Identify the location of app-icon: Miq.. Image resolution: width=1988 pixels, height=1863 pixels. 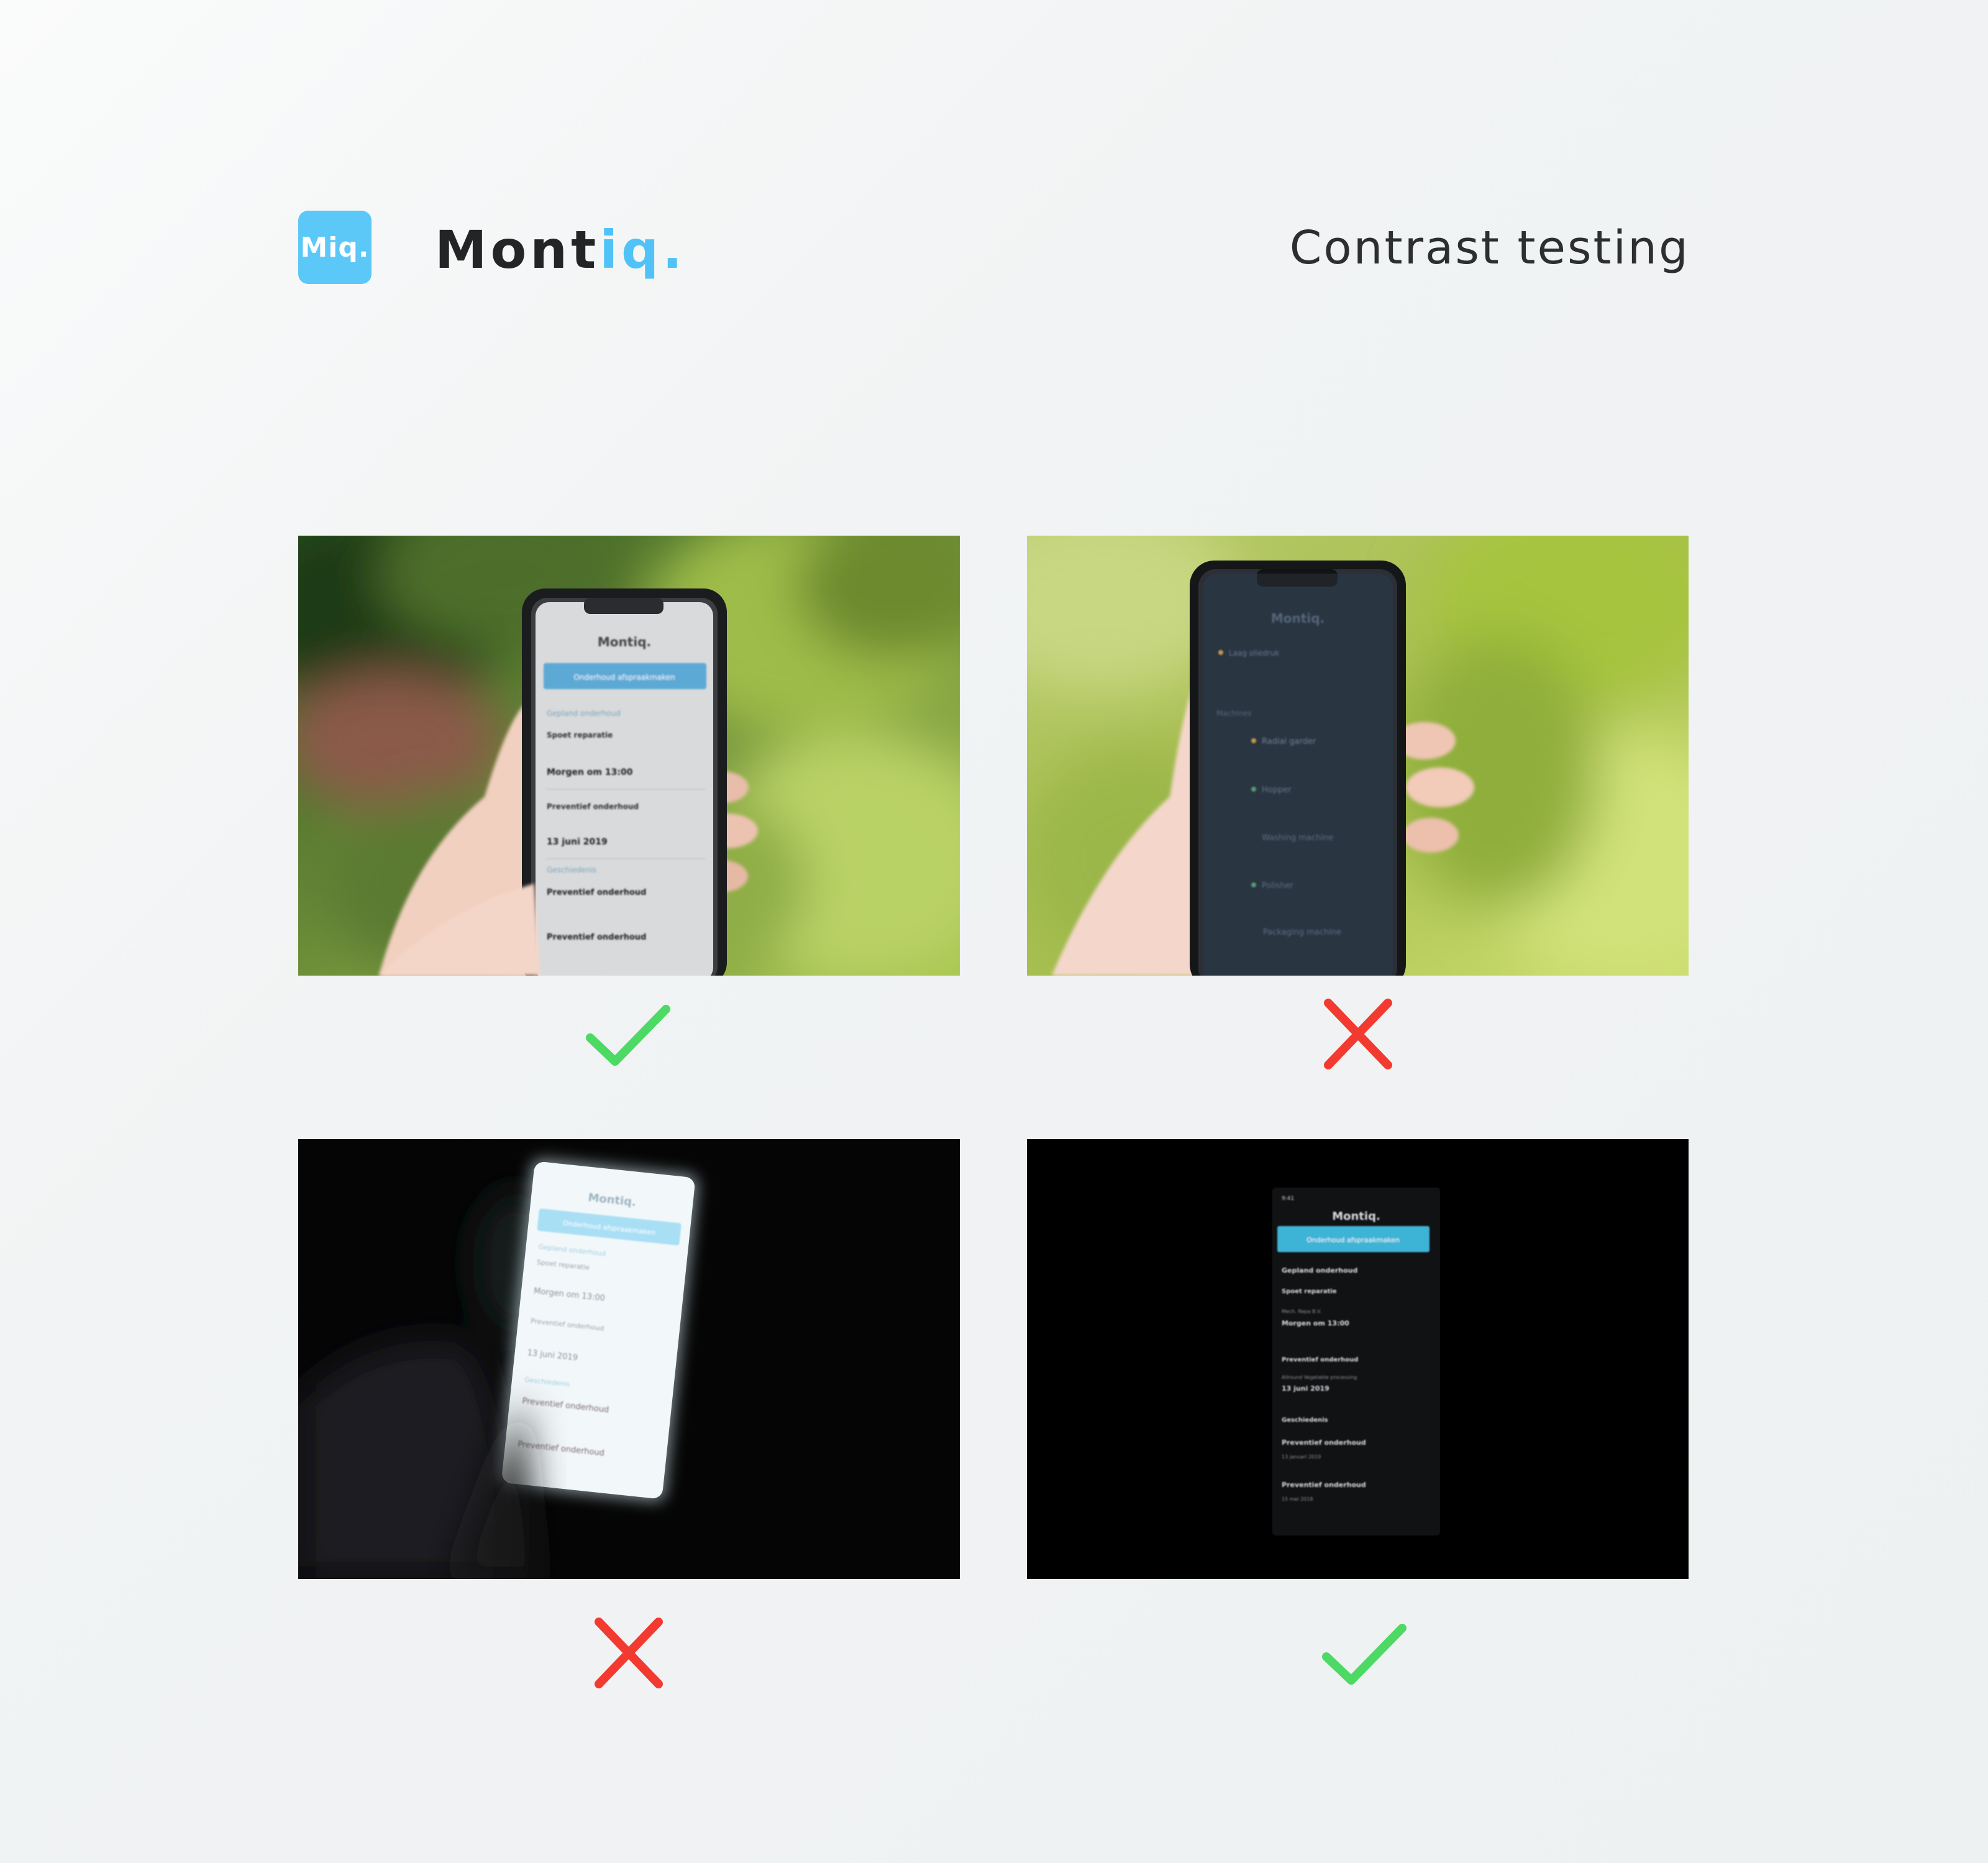
(335, 247).